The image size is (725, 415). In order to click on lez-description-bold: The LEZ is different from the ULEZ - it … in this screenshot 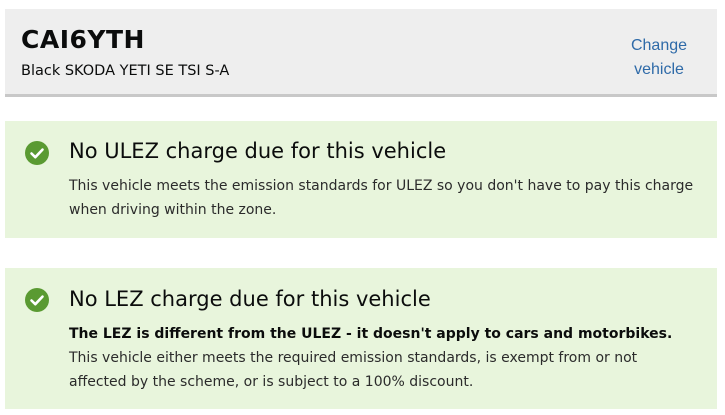, I will do `click(371, 334)`.